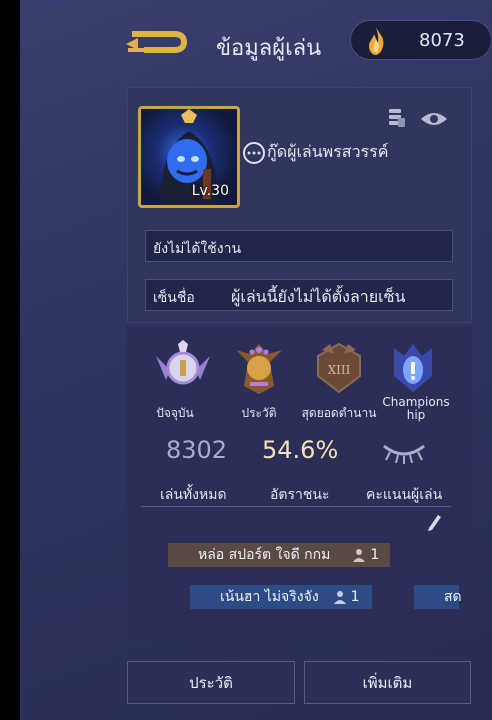 This screenshot has width=492, height=720. I want to click on header: ข้อมูลผู้เล่น 8073, so click(256, 42).